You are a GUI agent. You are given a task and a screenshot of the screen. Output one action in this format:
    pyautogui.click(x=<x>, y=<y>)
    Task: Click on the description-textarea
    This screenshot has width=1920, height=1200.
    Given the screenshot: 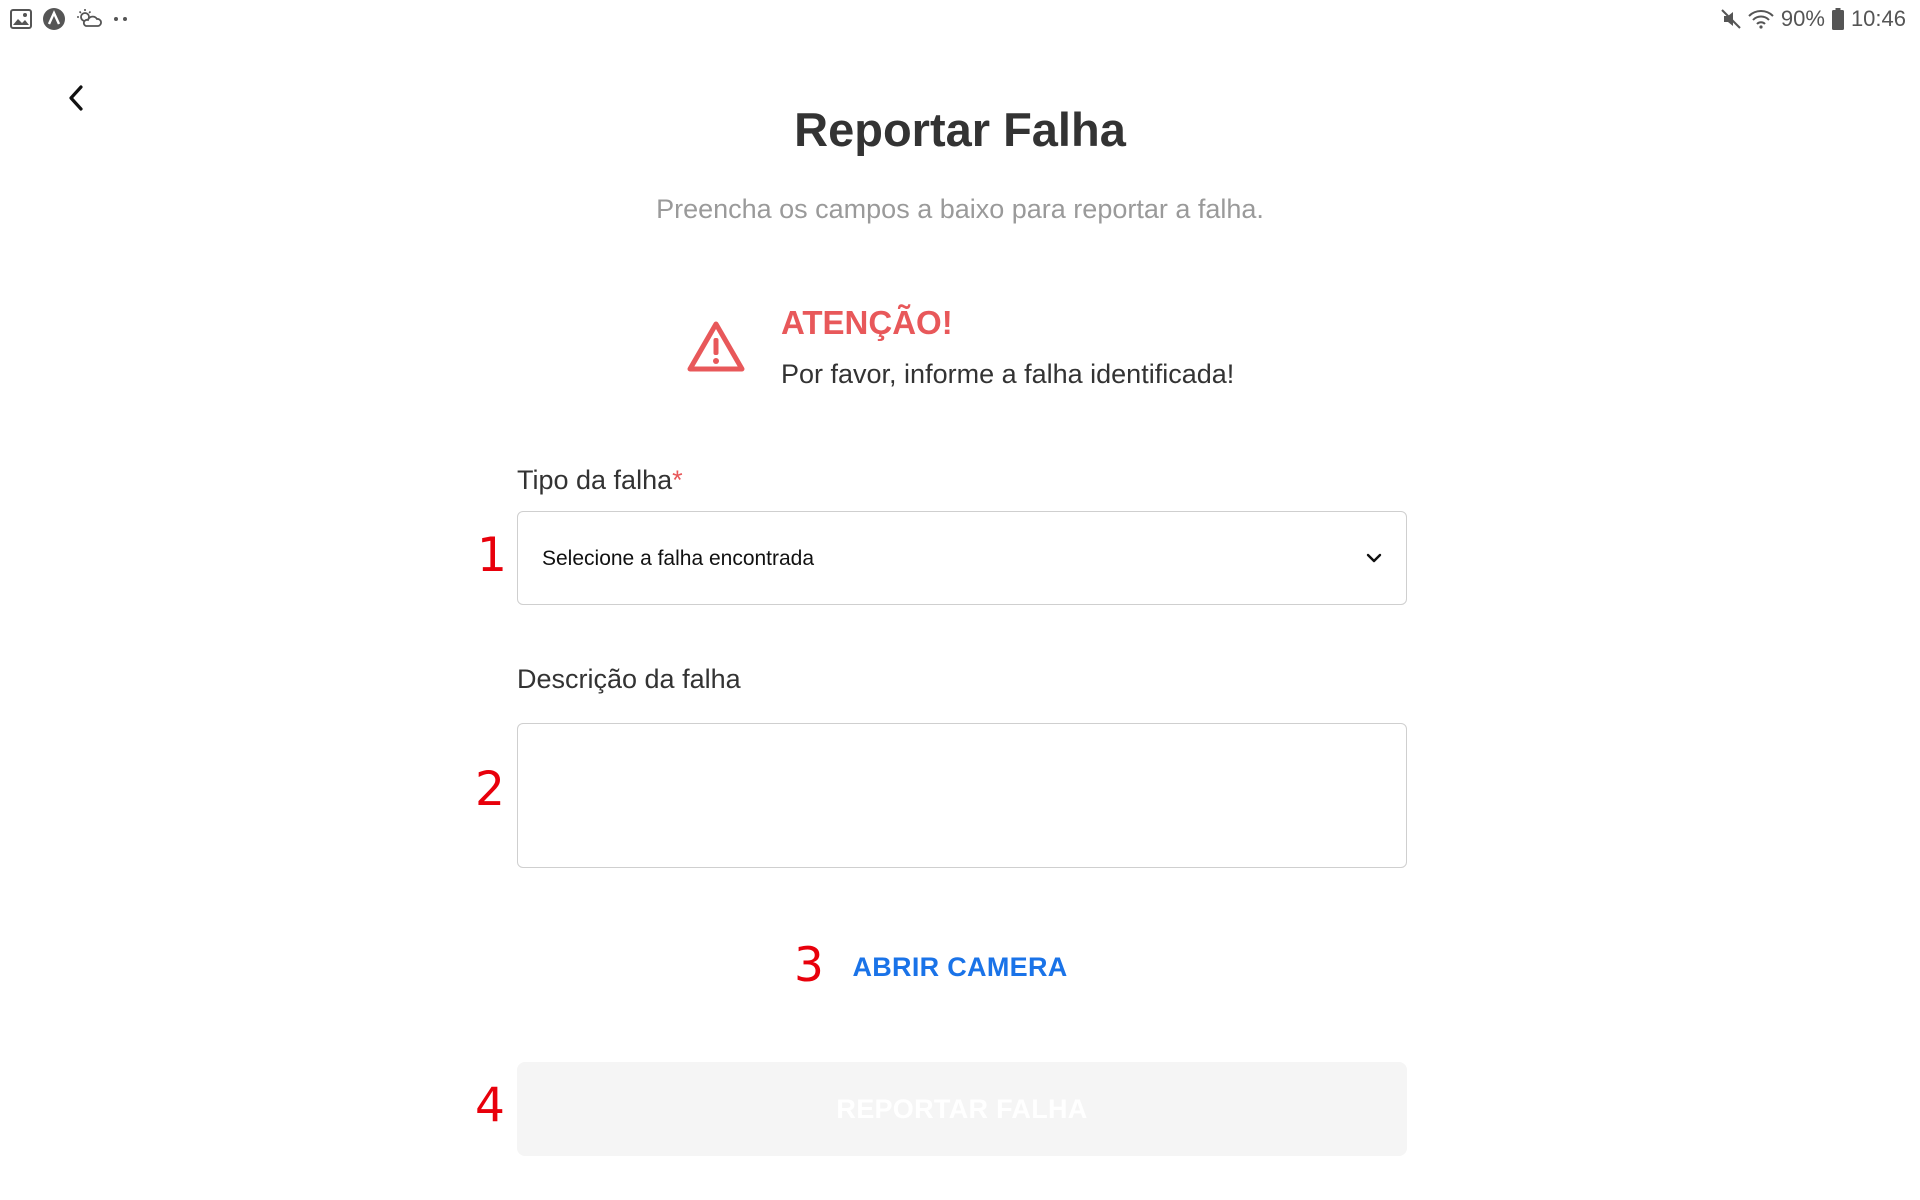 What is the action you would take?
    pyautogui.click(x=962, y=795)
    